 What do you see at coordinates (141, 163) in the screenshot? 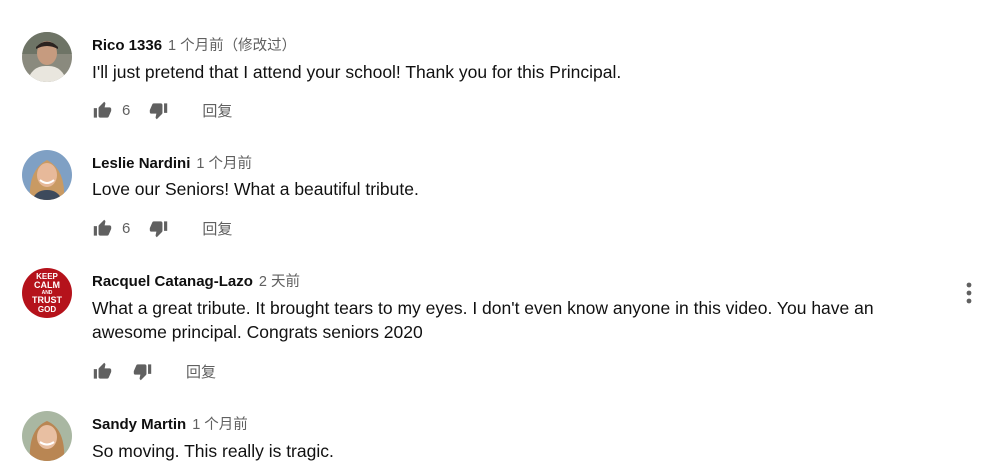
I see `author-name: Leslie Nardini` at bounding box center [141, 163].